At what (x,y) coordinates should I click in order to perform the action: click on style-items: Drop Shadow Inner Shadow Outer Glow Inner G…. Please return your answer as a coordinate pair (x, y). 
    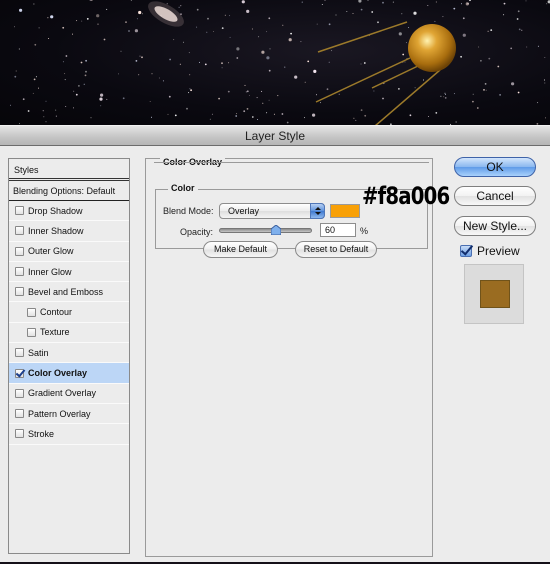
    Looking at the image, I should click on (69, 323).